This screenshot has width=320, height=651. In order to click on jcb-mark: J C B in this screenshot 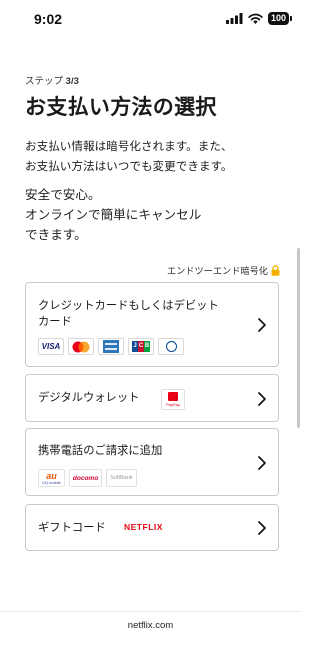, I will do `click(141, 346)`.